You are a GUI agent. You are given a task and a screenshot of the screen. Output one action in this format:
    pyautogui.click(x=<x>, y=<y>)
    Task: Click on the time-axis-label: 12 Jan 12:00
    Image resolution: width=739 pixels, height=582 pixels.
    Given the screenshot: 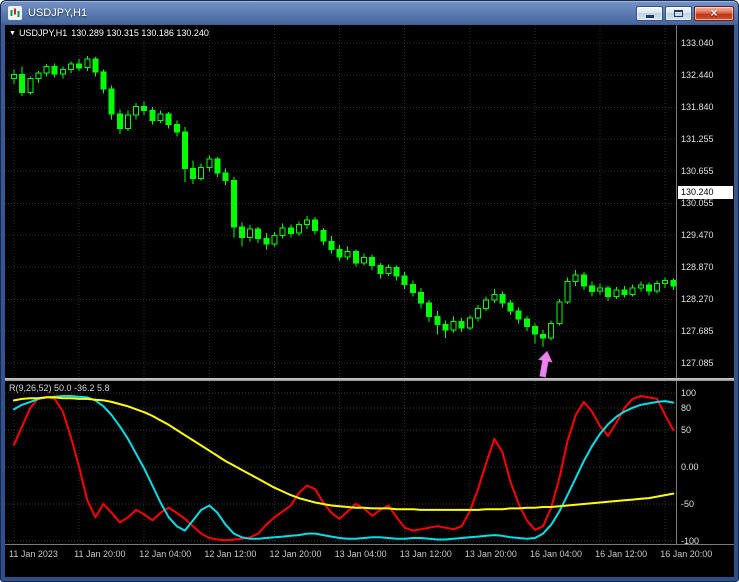 What is the action you would take?
    pyautogui.click(x=230, y=554)
    